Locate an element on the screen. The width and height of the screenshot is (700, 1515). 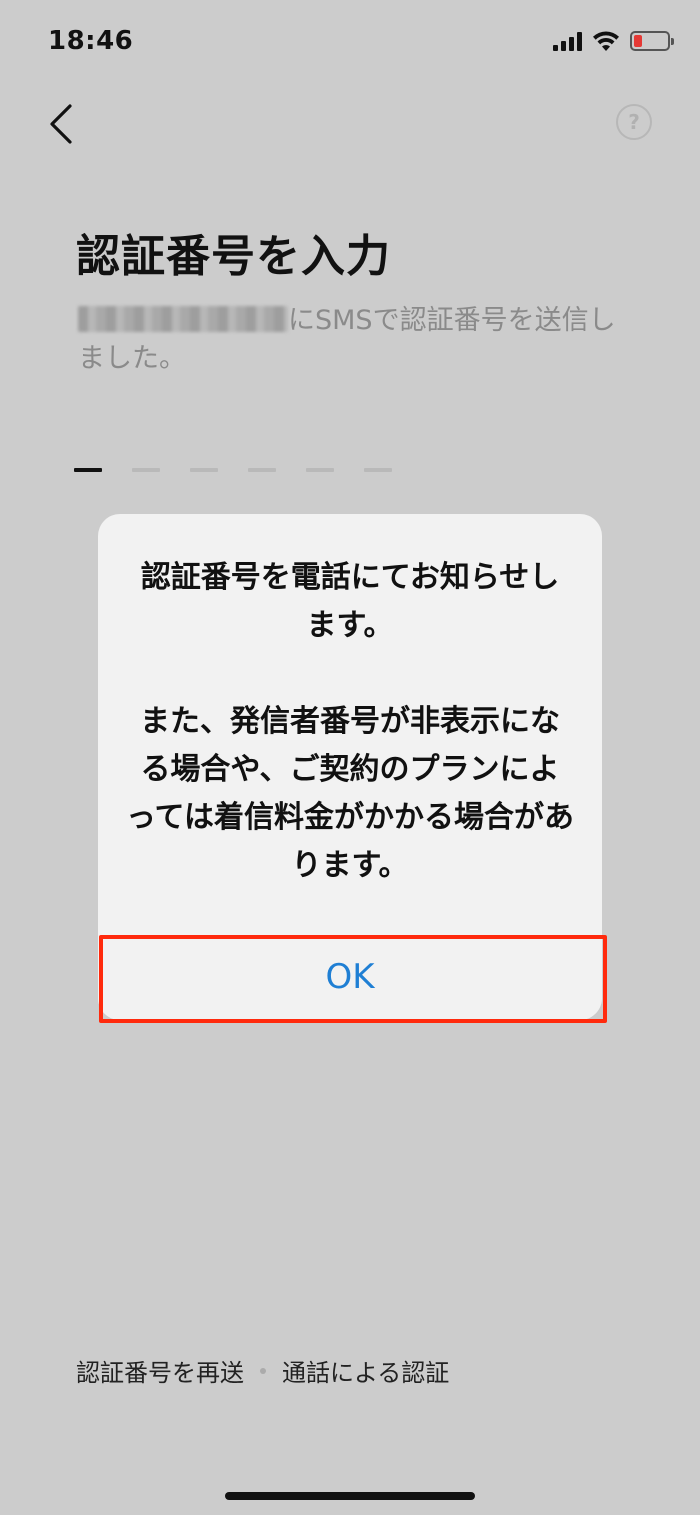
call-verification-link: 通話による認証 is located at coordinates (365, 1370).